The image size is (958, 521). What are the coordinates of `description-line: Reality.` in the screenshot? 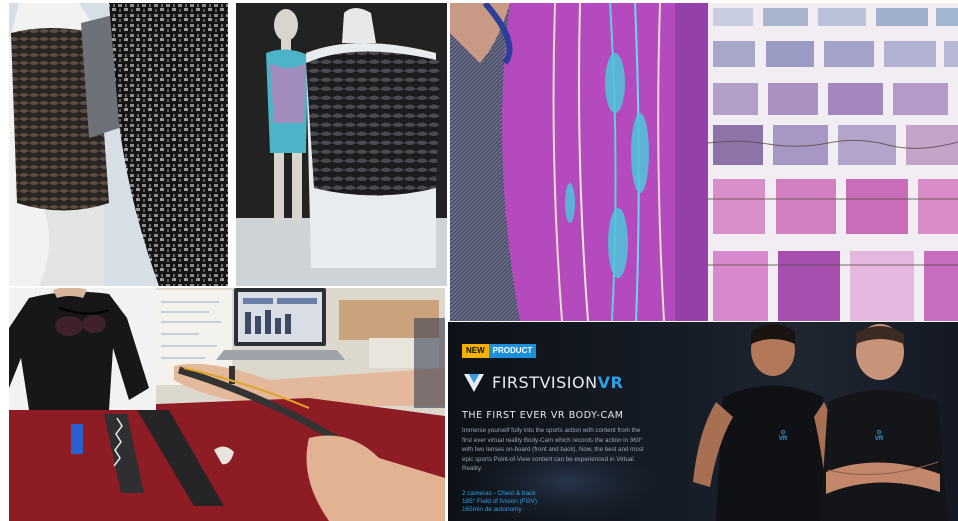 It's located at (472, 469).